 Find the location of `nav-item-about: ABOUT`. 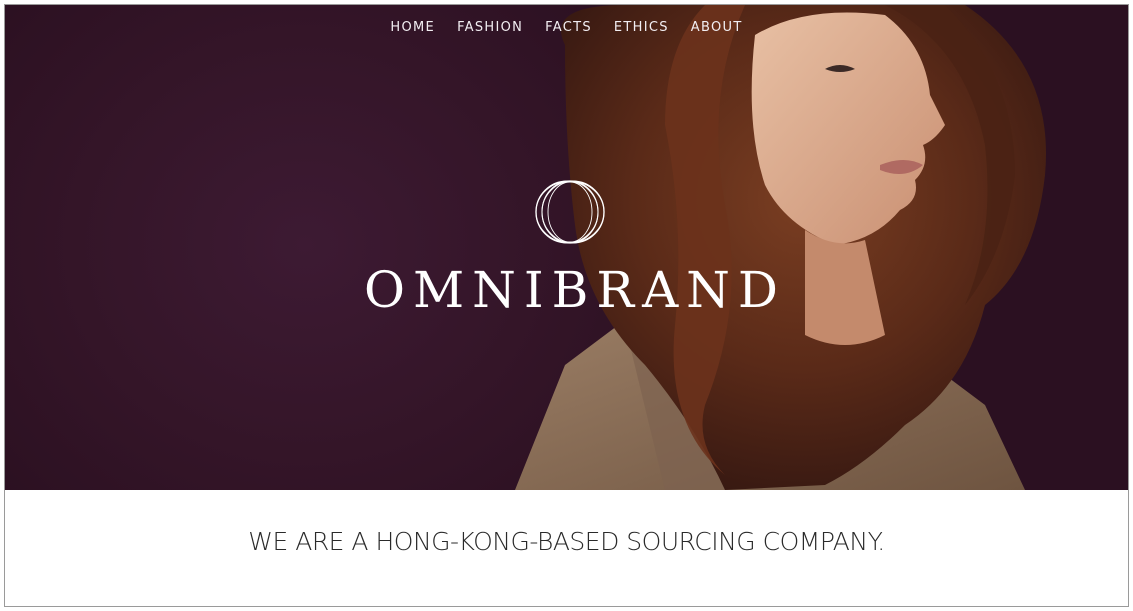

nav-item-about: ABOUT is located at coordinates (717, 27).